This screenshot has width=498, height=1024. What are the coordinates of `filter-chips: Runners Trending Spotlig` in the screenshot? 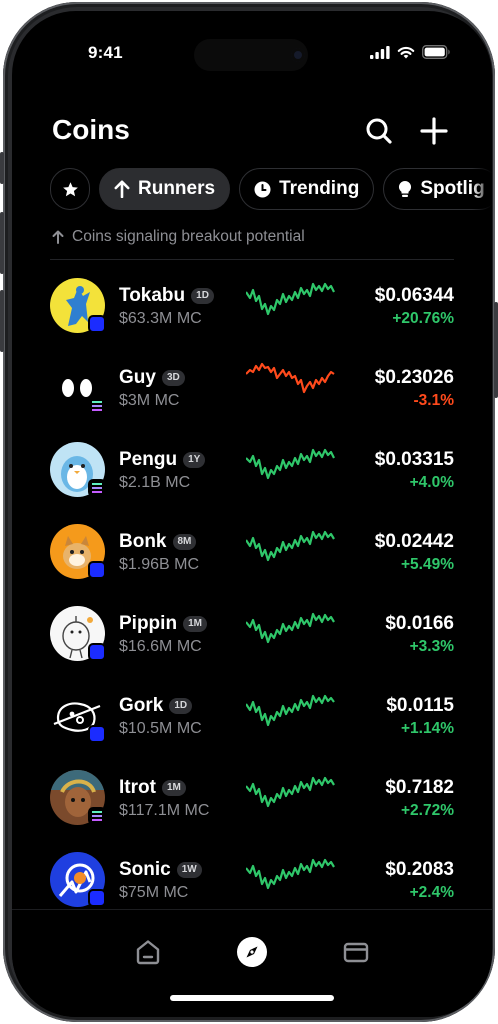 It's located at (271, 189).